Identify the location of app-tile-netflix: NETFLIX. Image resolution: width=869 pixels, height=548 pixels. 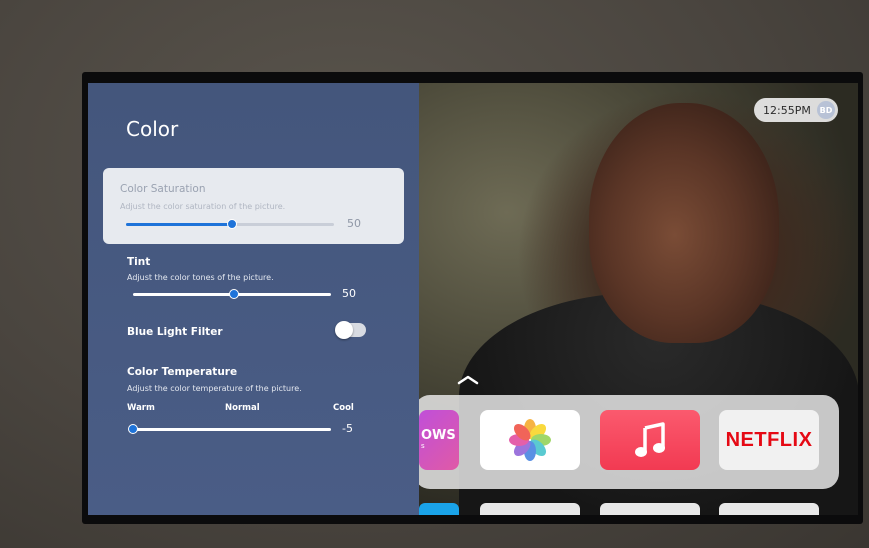
(769, 440).